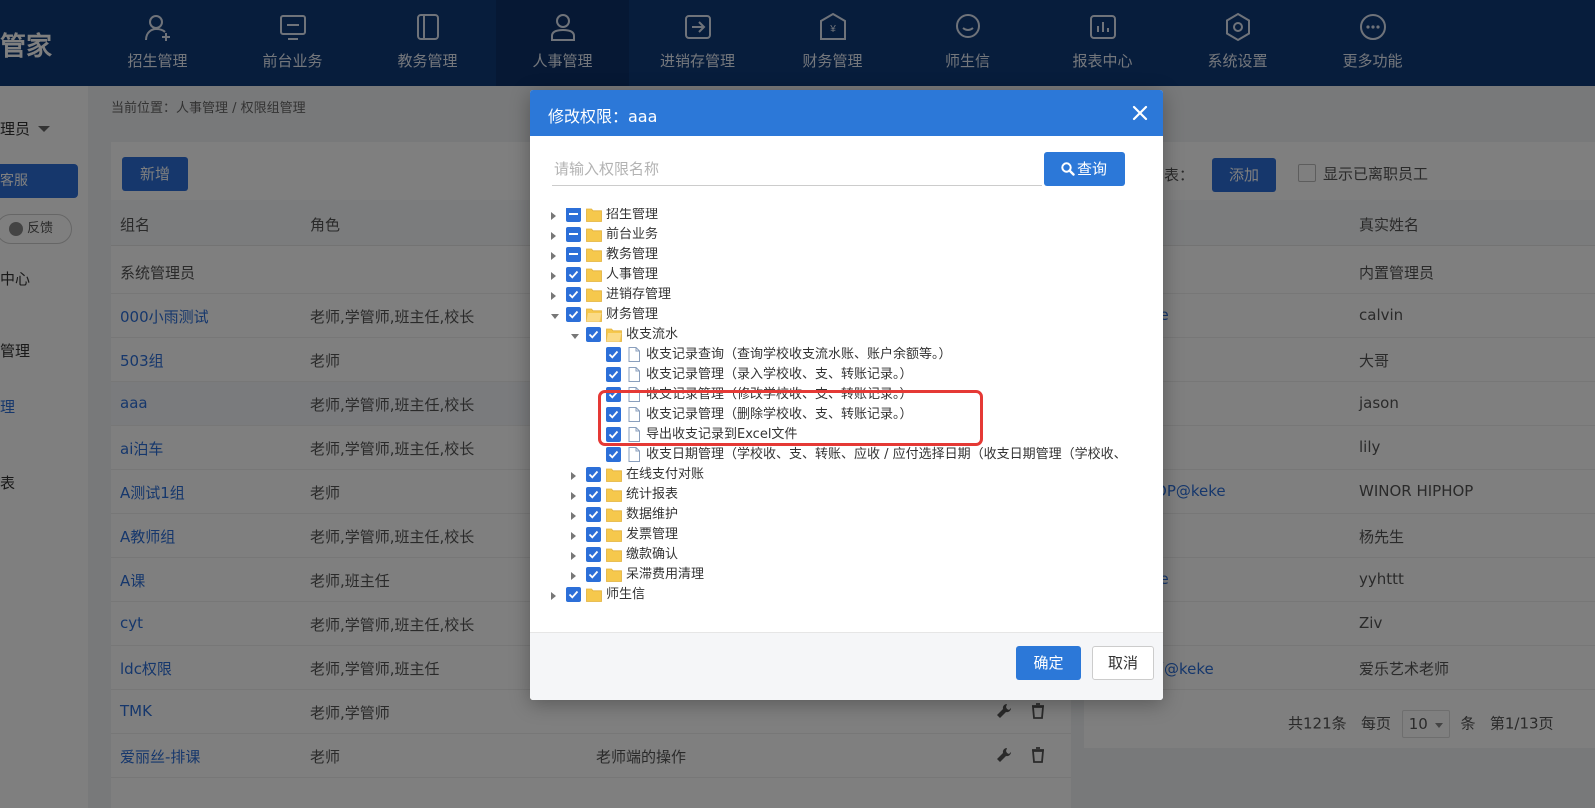 This screenshot has width=1595, height=808. Describe the element at coordinates (652, 494) in the screenshot. I see `tree-node-label: 统计报表` at that location.